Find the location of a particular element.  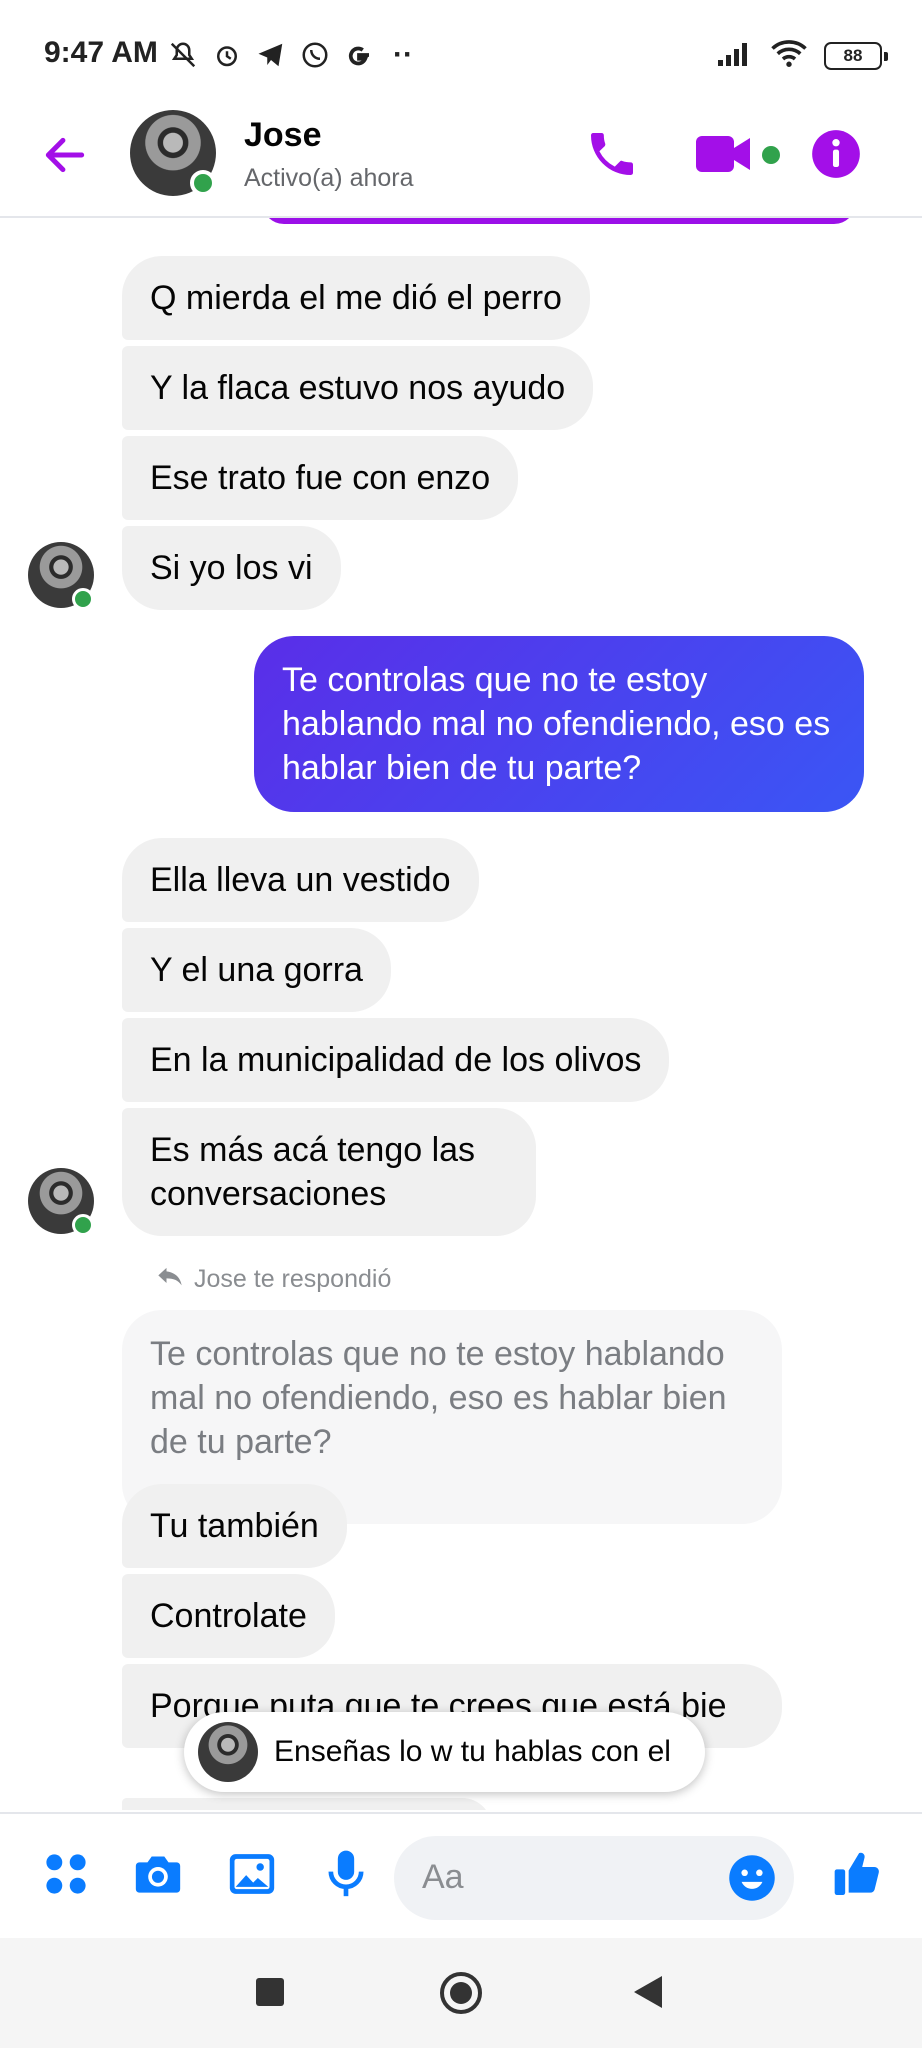

message-input-placeholder: Aa is located at coordinates (443, 1877).